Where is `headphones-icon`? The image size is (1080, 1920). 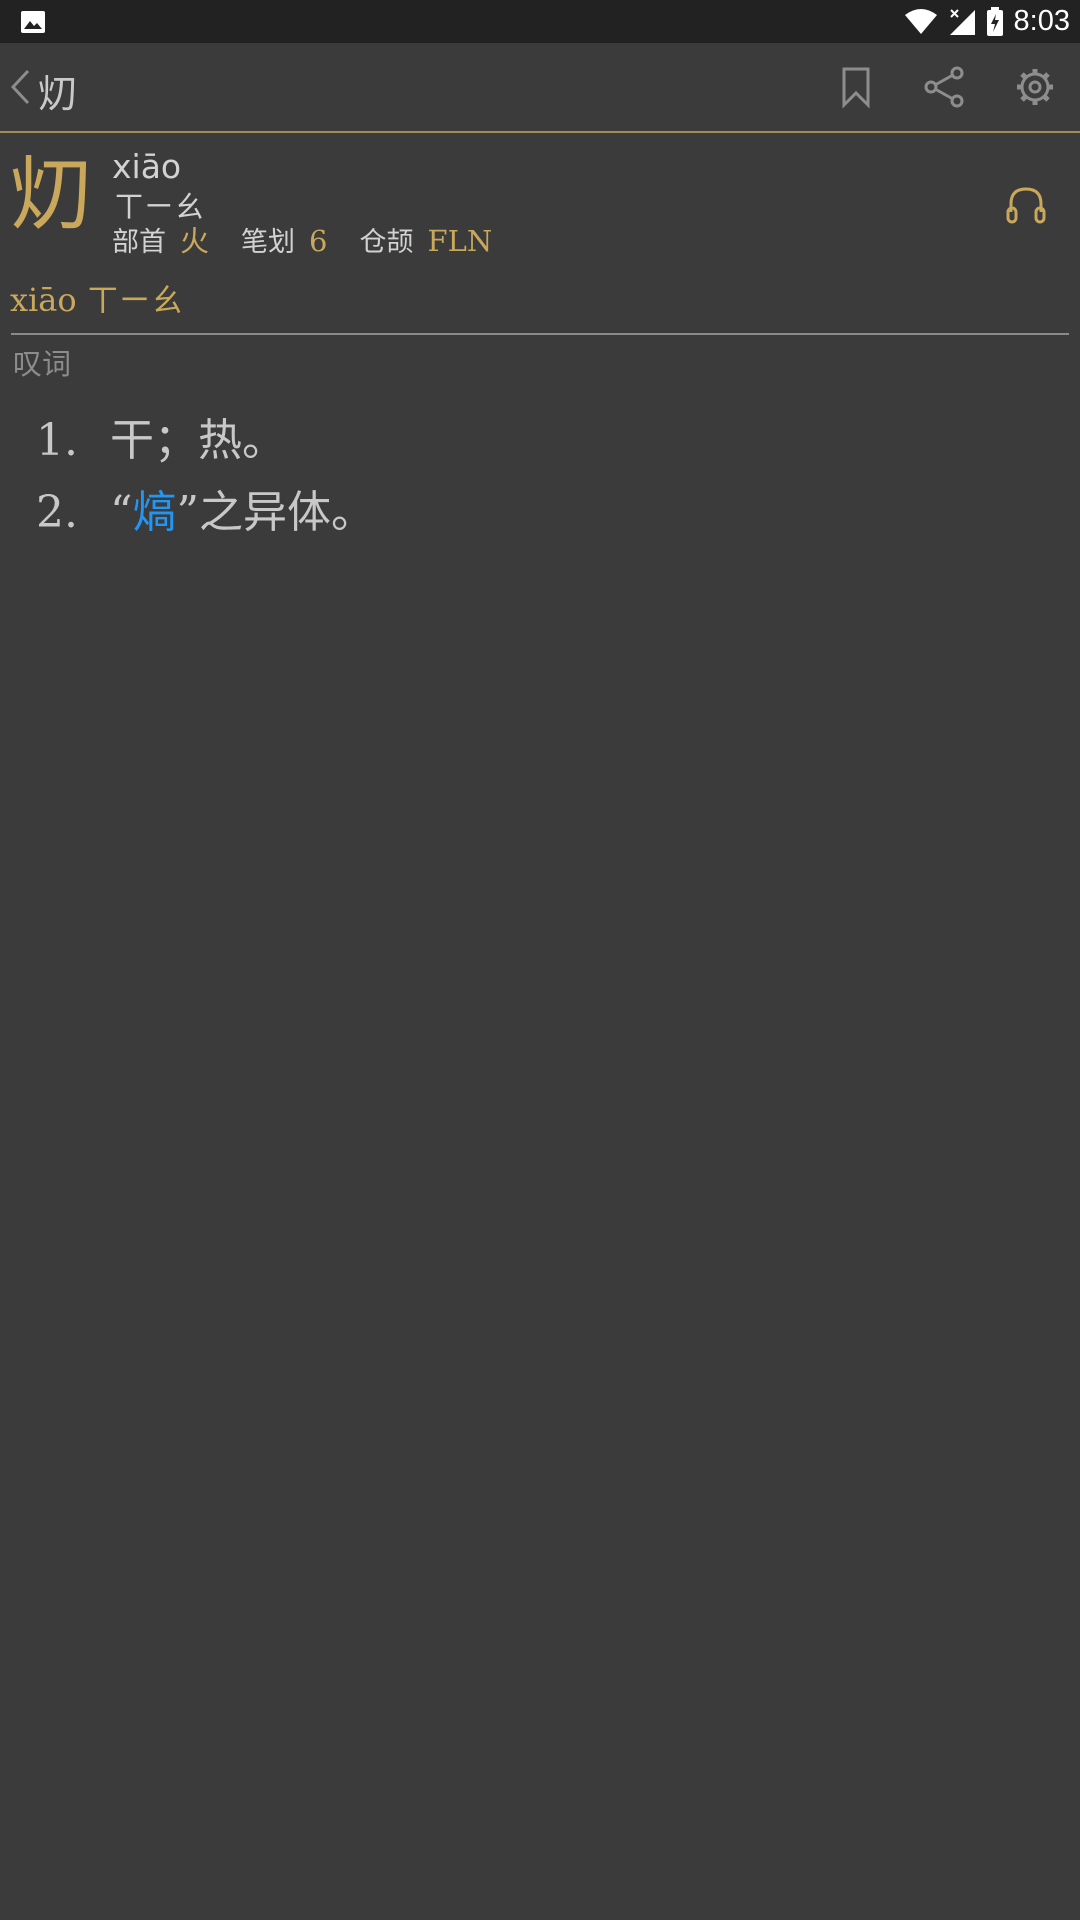
headphones-icon is located at coordinates (1026, 205).